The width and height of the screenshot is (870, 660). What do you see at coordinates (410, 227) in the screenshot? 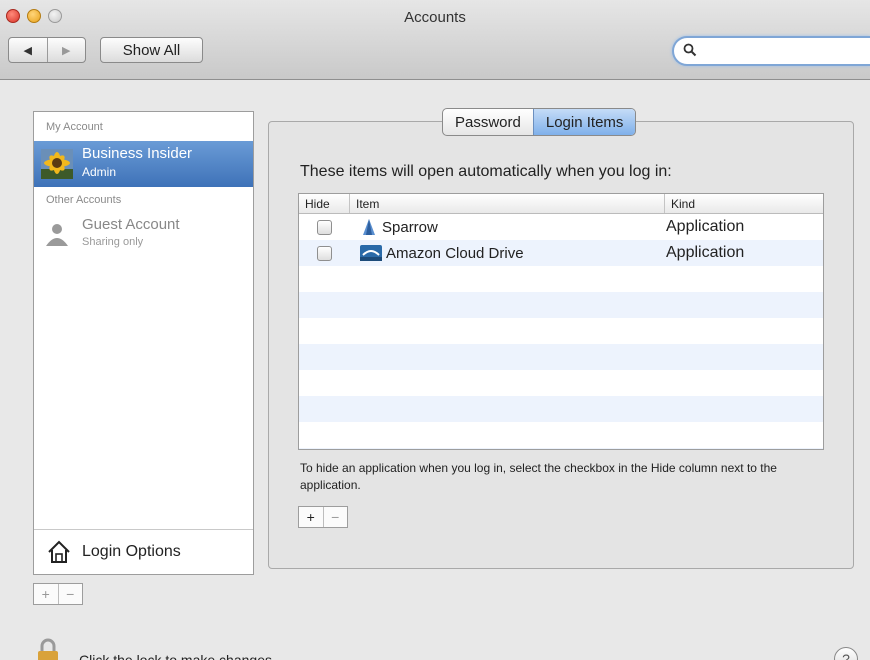
I see `item-name: Sparrow` at bounding box center [410, 227].